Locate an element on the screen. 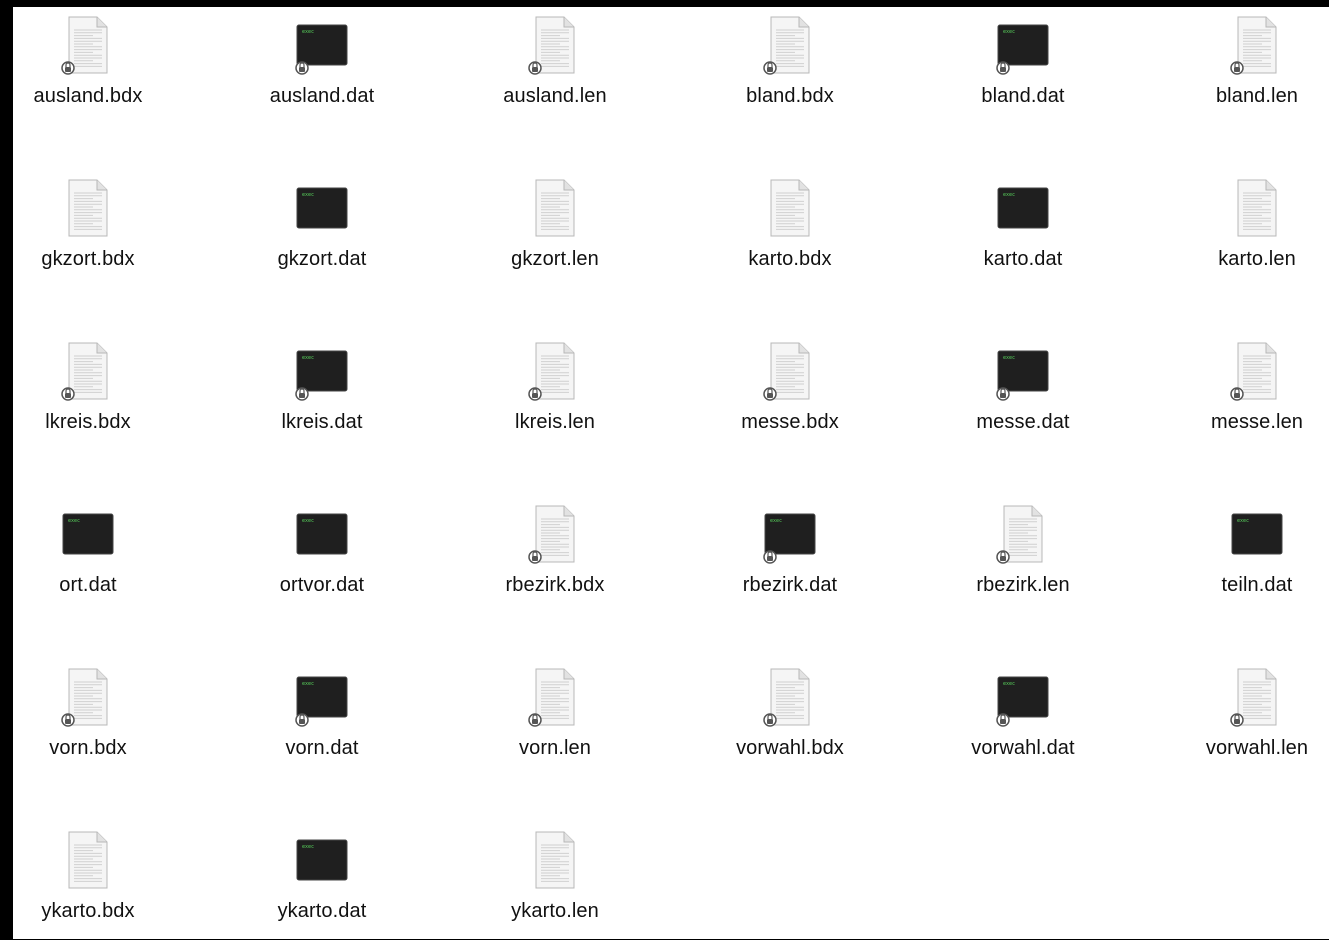  file-item: ausland.len is located at coordinates (555, 70).